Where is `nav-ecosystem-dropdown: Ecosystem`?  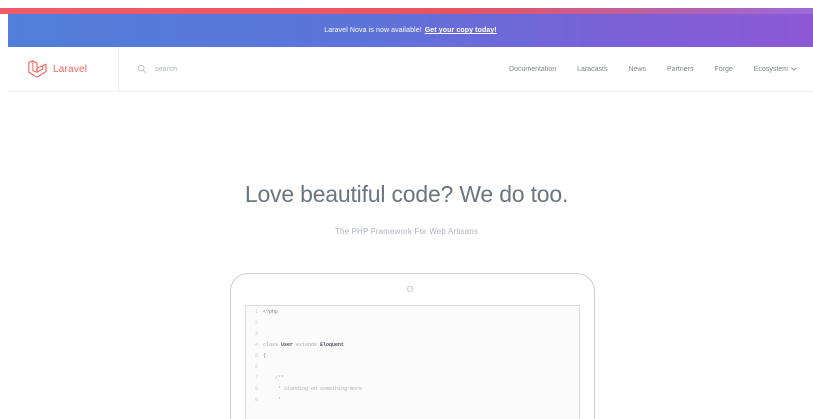
nav-ecosystem-dropdown: Ecosystem is located at coordinates (775, 69).